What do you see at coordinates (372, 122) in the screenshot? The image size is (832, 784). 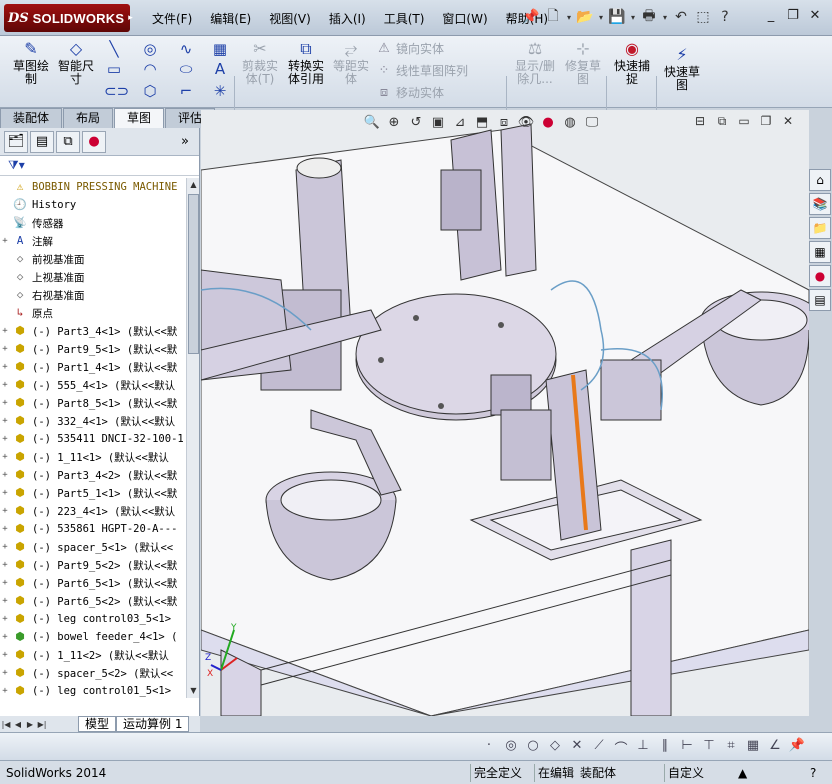 I see `zoom-to-fit-icon: 🔍` at bounding box center [372, 122].